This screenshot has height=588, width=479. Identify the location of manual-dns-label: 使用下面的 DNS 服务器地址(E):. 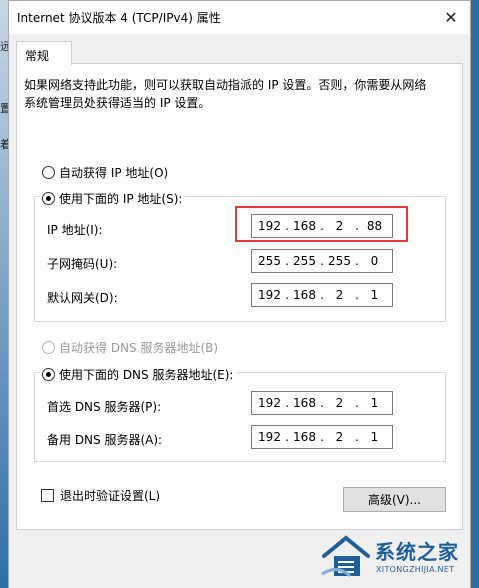
(146, 375).